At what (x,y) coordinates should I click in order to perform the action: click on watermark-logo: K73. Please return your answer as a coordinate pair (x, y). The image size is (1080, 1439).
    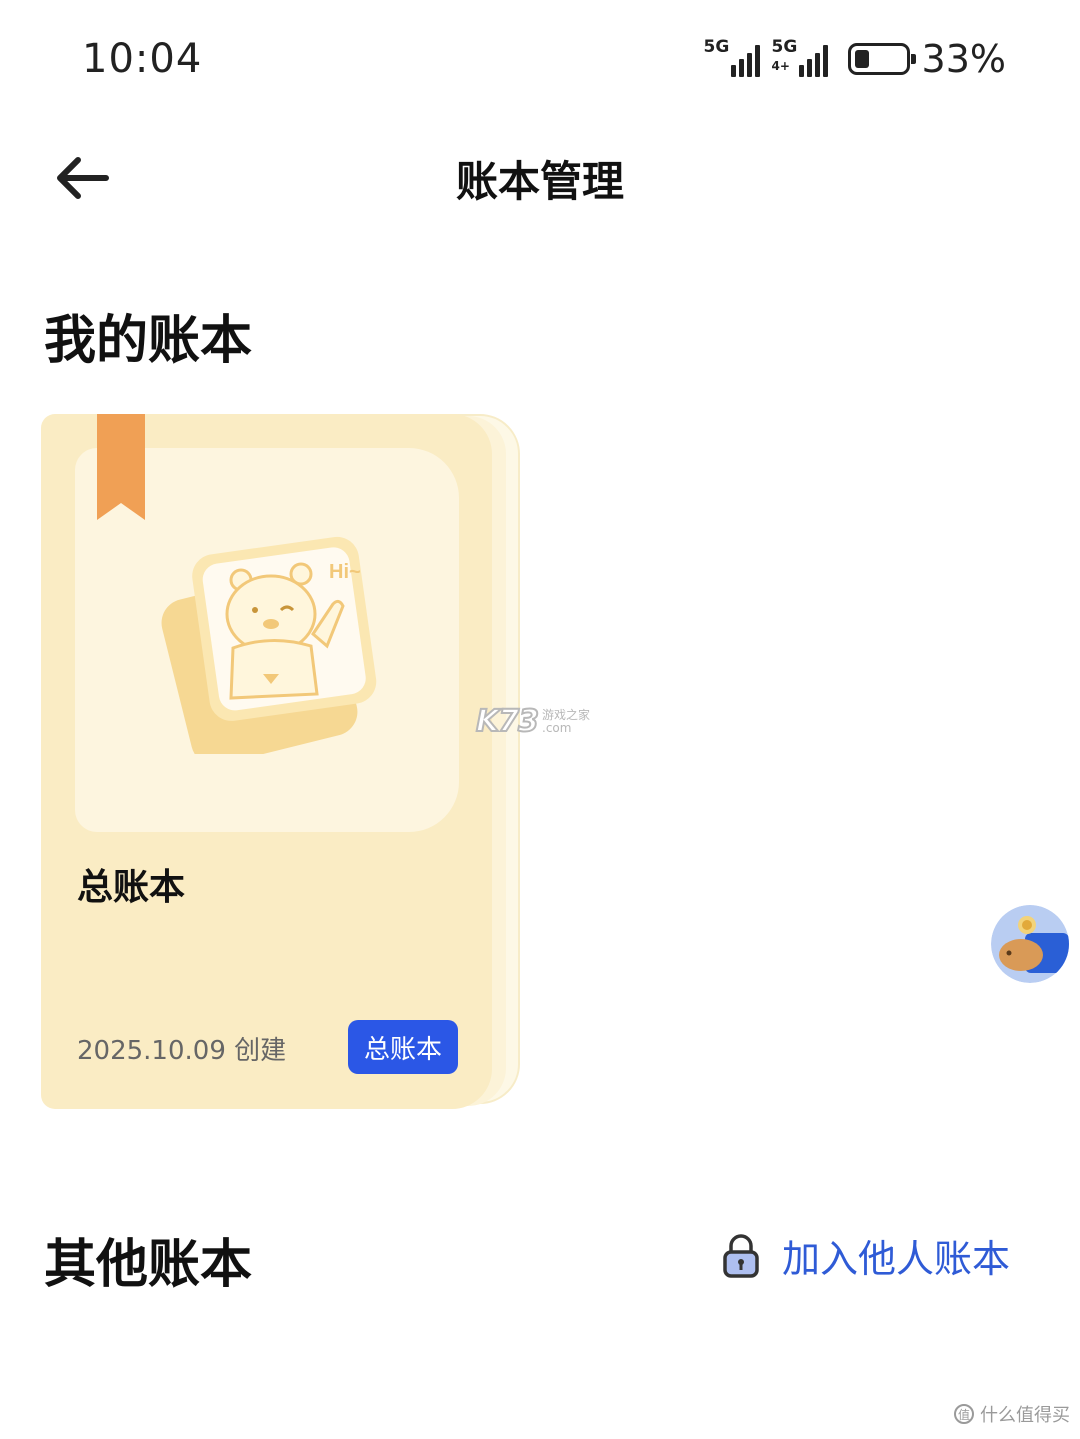
    Looking at the image, I should click on (507, 721).